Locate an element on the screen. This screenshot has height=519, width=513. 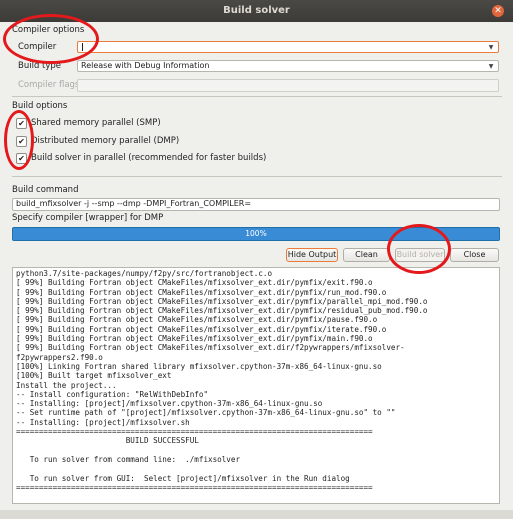
output-line: f2pywrappers2.f90.o is located at coordinates (59, 357).